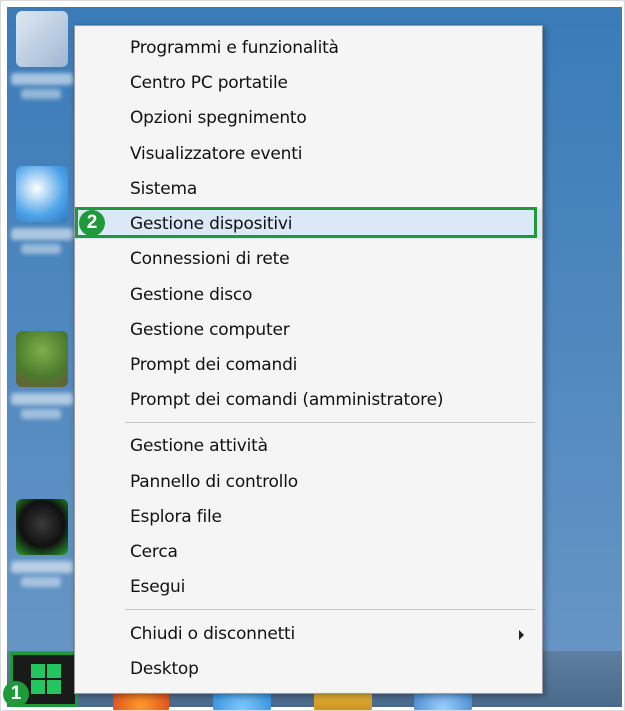  What do you see at coordinates (306, 222) in the screenshot?
I see `highlight-box` at bounding box center [306, 222].